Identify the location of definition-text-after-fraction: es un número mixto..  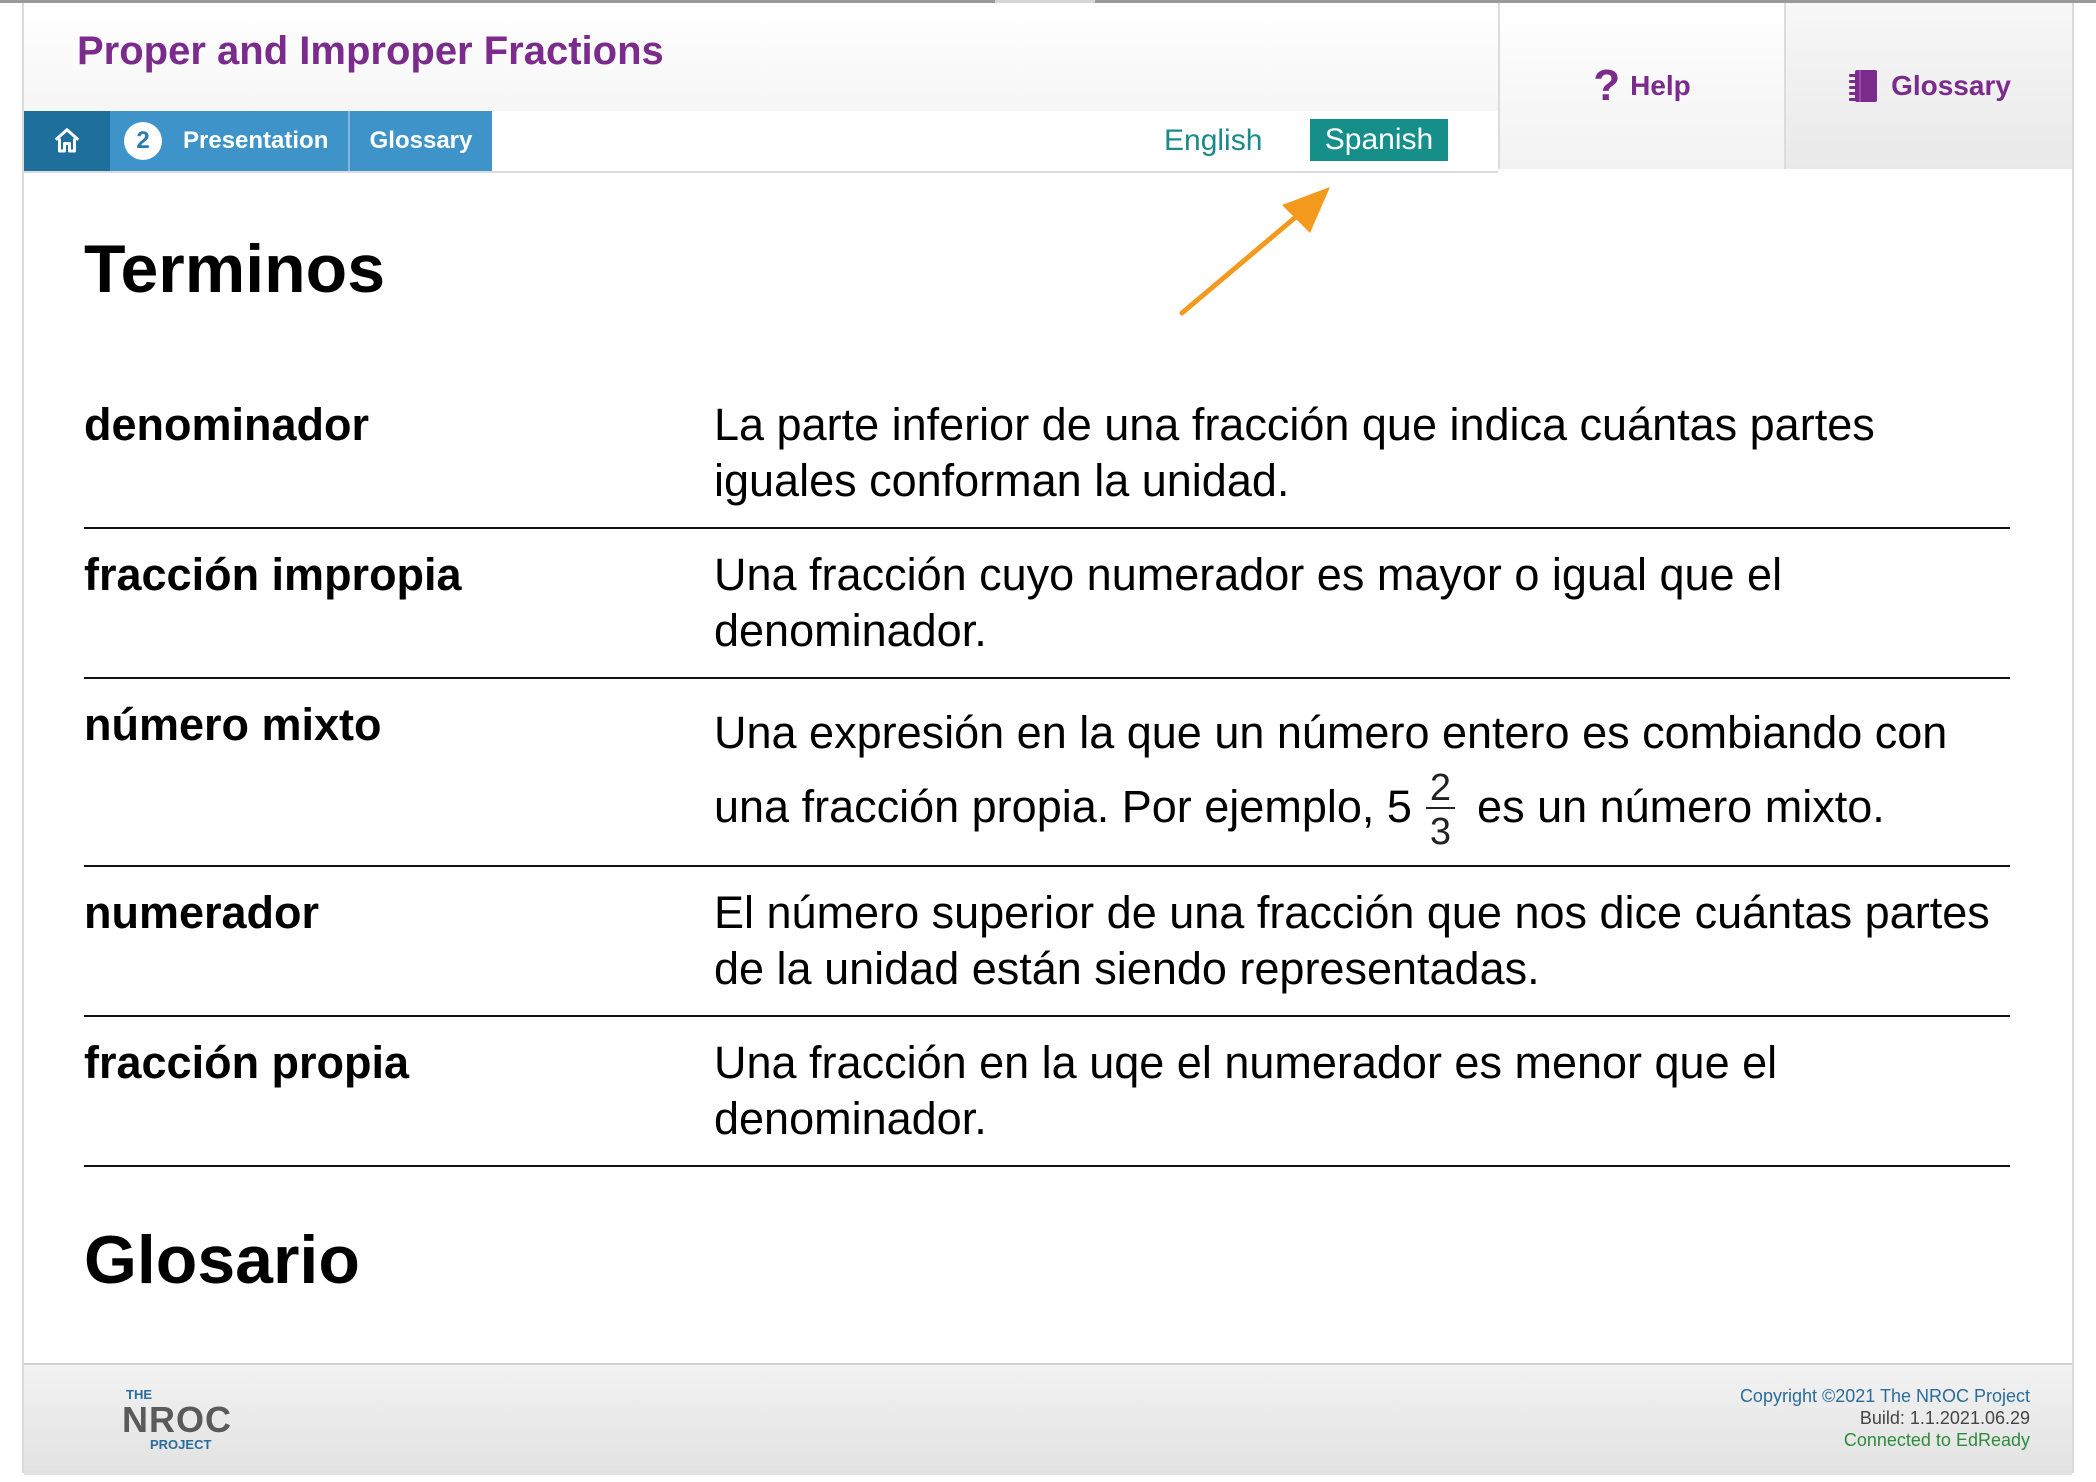
(1681, 806).